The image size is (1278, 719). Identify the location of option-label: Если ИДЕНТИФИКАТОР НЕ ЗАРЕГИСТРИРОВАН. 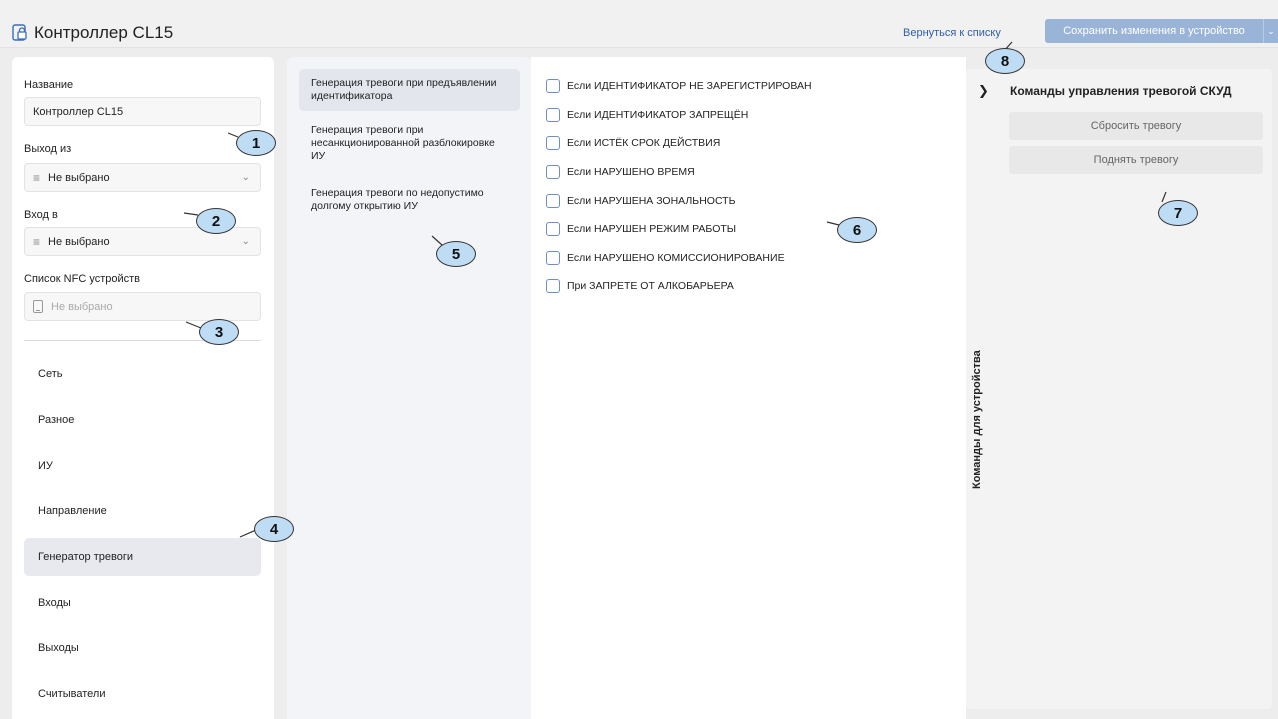
(689, 86).